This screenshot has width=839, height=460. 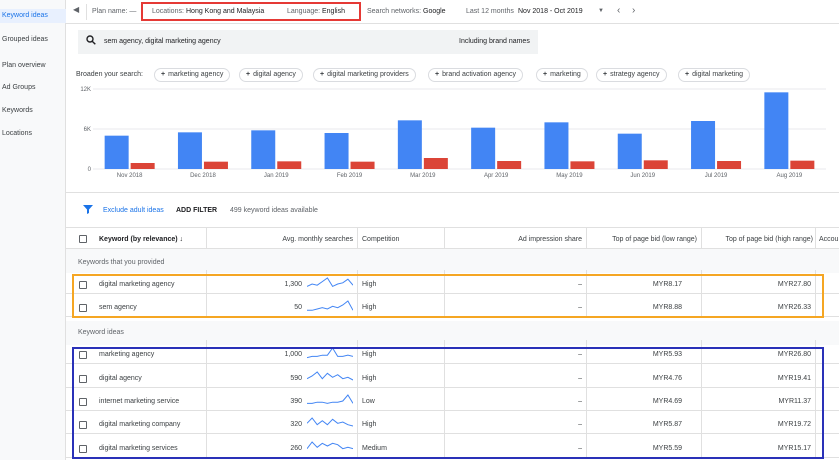 What do you see at coordinates (789, 176) in the screenshot?
I see `x-tick-label: Aug 2019` at bounding box center [789, 176].